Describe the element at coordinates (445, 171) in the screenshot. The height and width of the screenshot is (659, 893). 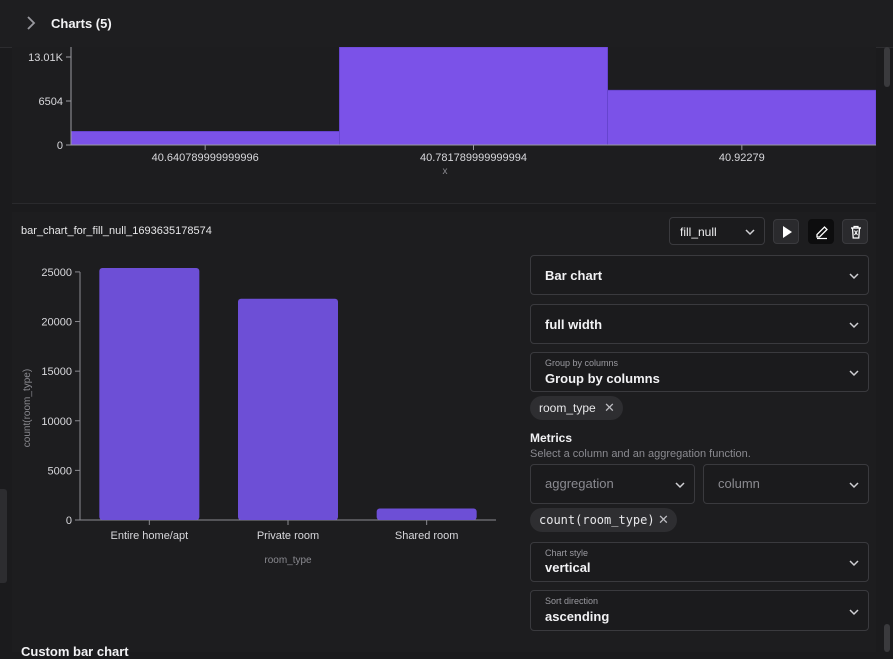
I see `x-axis-label: x` at that location.